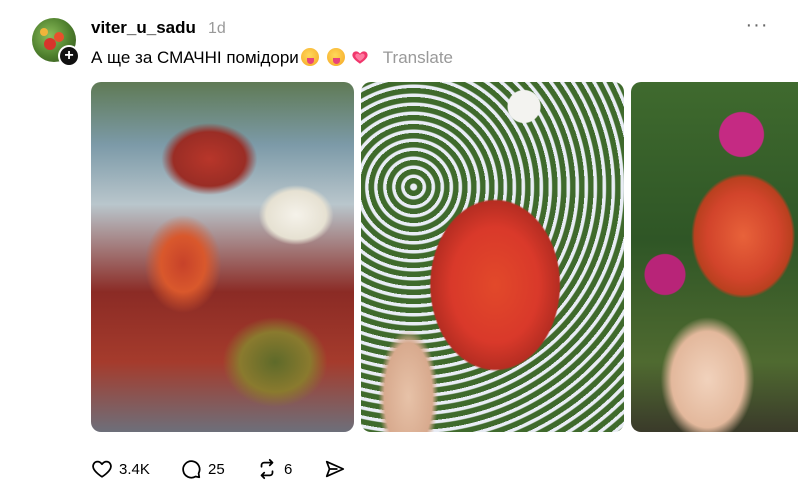  What do you see at coordinates (191, 469) in the screenshot?
I see `comment-icon` at bounding box center [191, 469].